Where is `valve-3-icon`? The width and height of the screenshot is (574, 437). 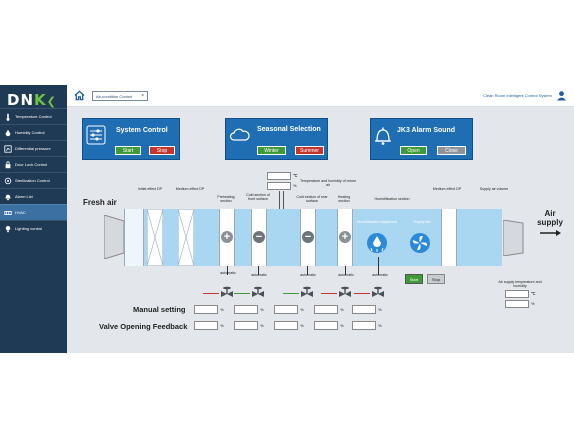 valve-3-icon is located at coordinates (307, 292).